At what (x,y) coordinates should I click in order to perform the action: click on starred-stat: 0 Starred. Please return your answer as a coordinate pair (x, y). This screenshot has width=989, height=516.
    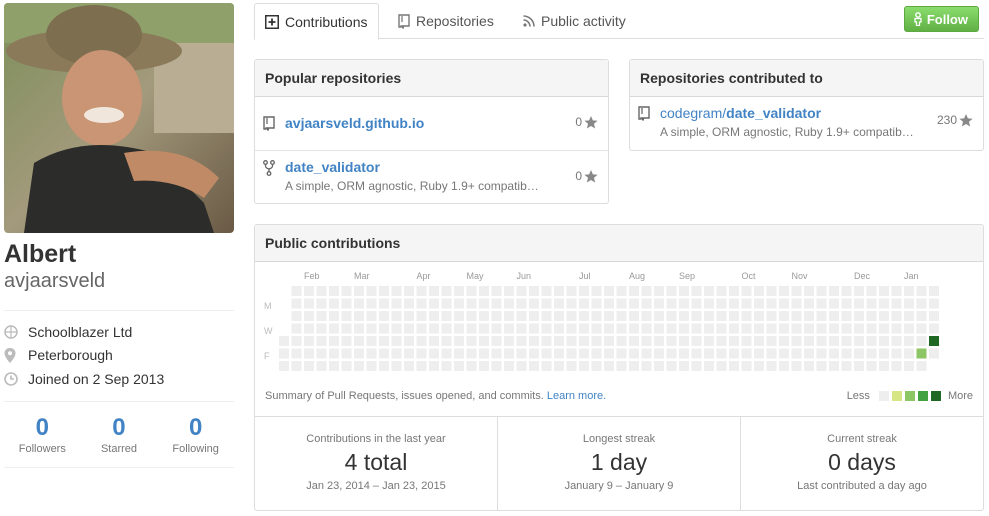
    Looking at the image, I should click on (119, 434).